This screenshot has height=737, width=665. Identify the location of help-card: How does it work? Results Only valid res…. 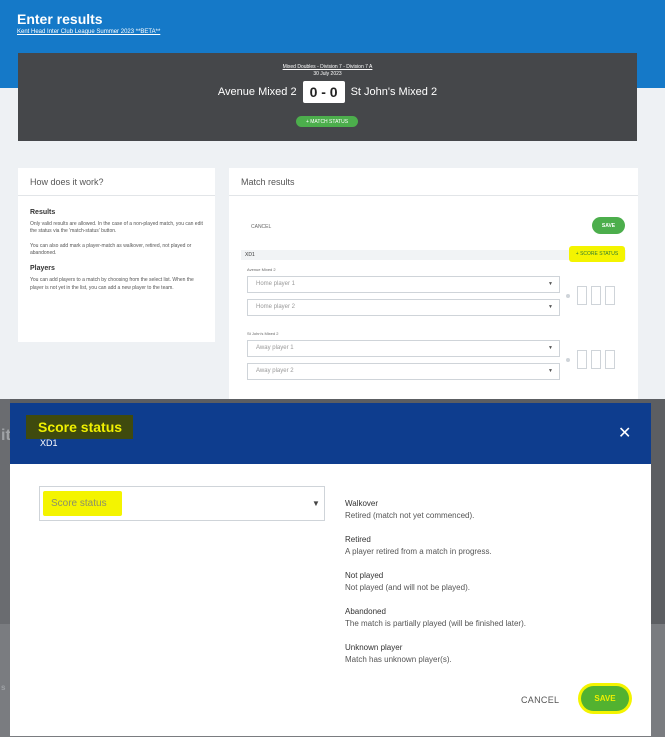
(116, 255).